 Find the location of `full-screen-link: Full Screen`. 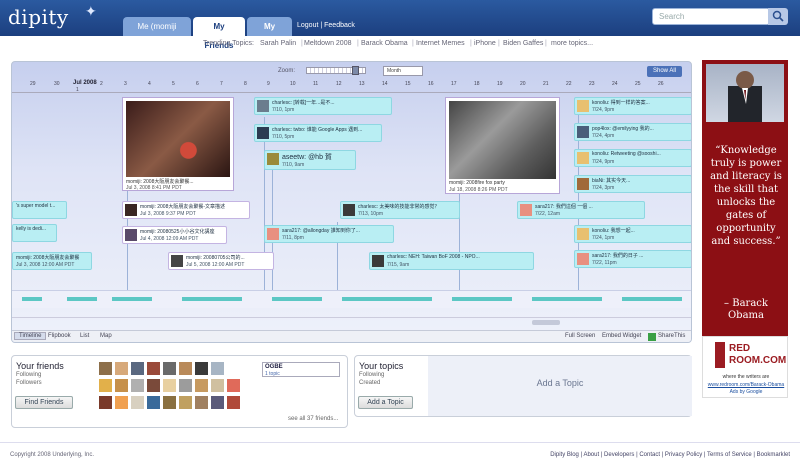

full-screen-link: Full Screen is located at coordinates (580, 336).